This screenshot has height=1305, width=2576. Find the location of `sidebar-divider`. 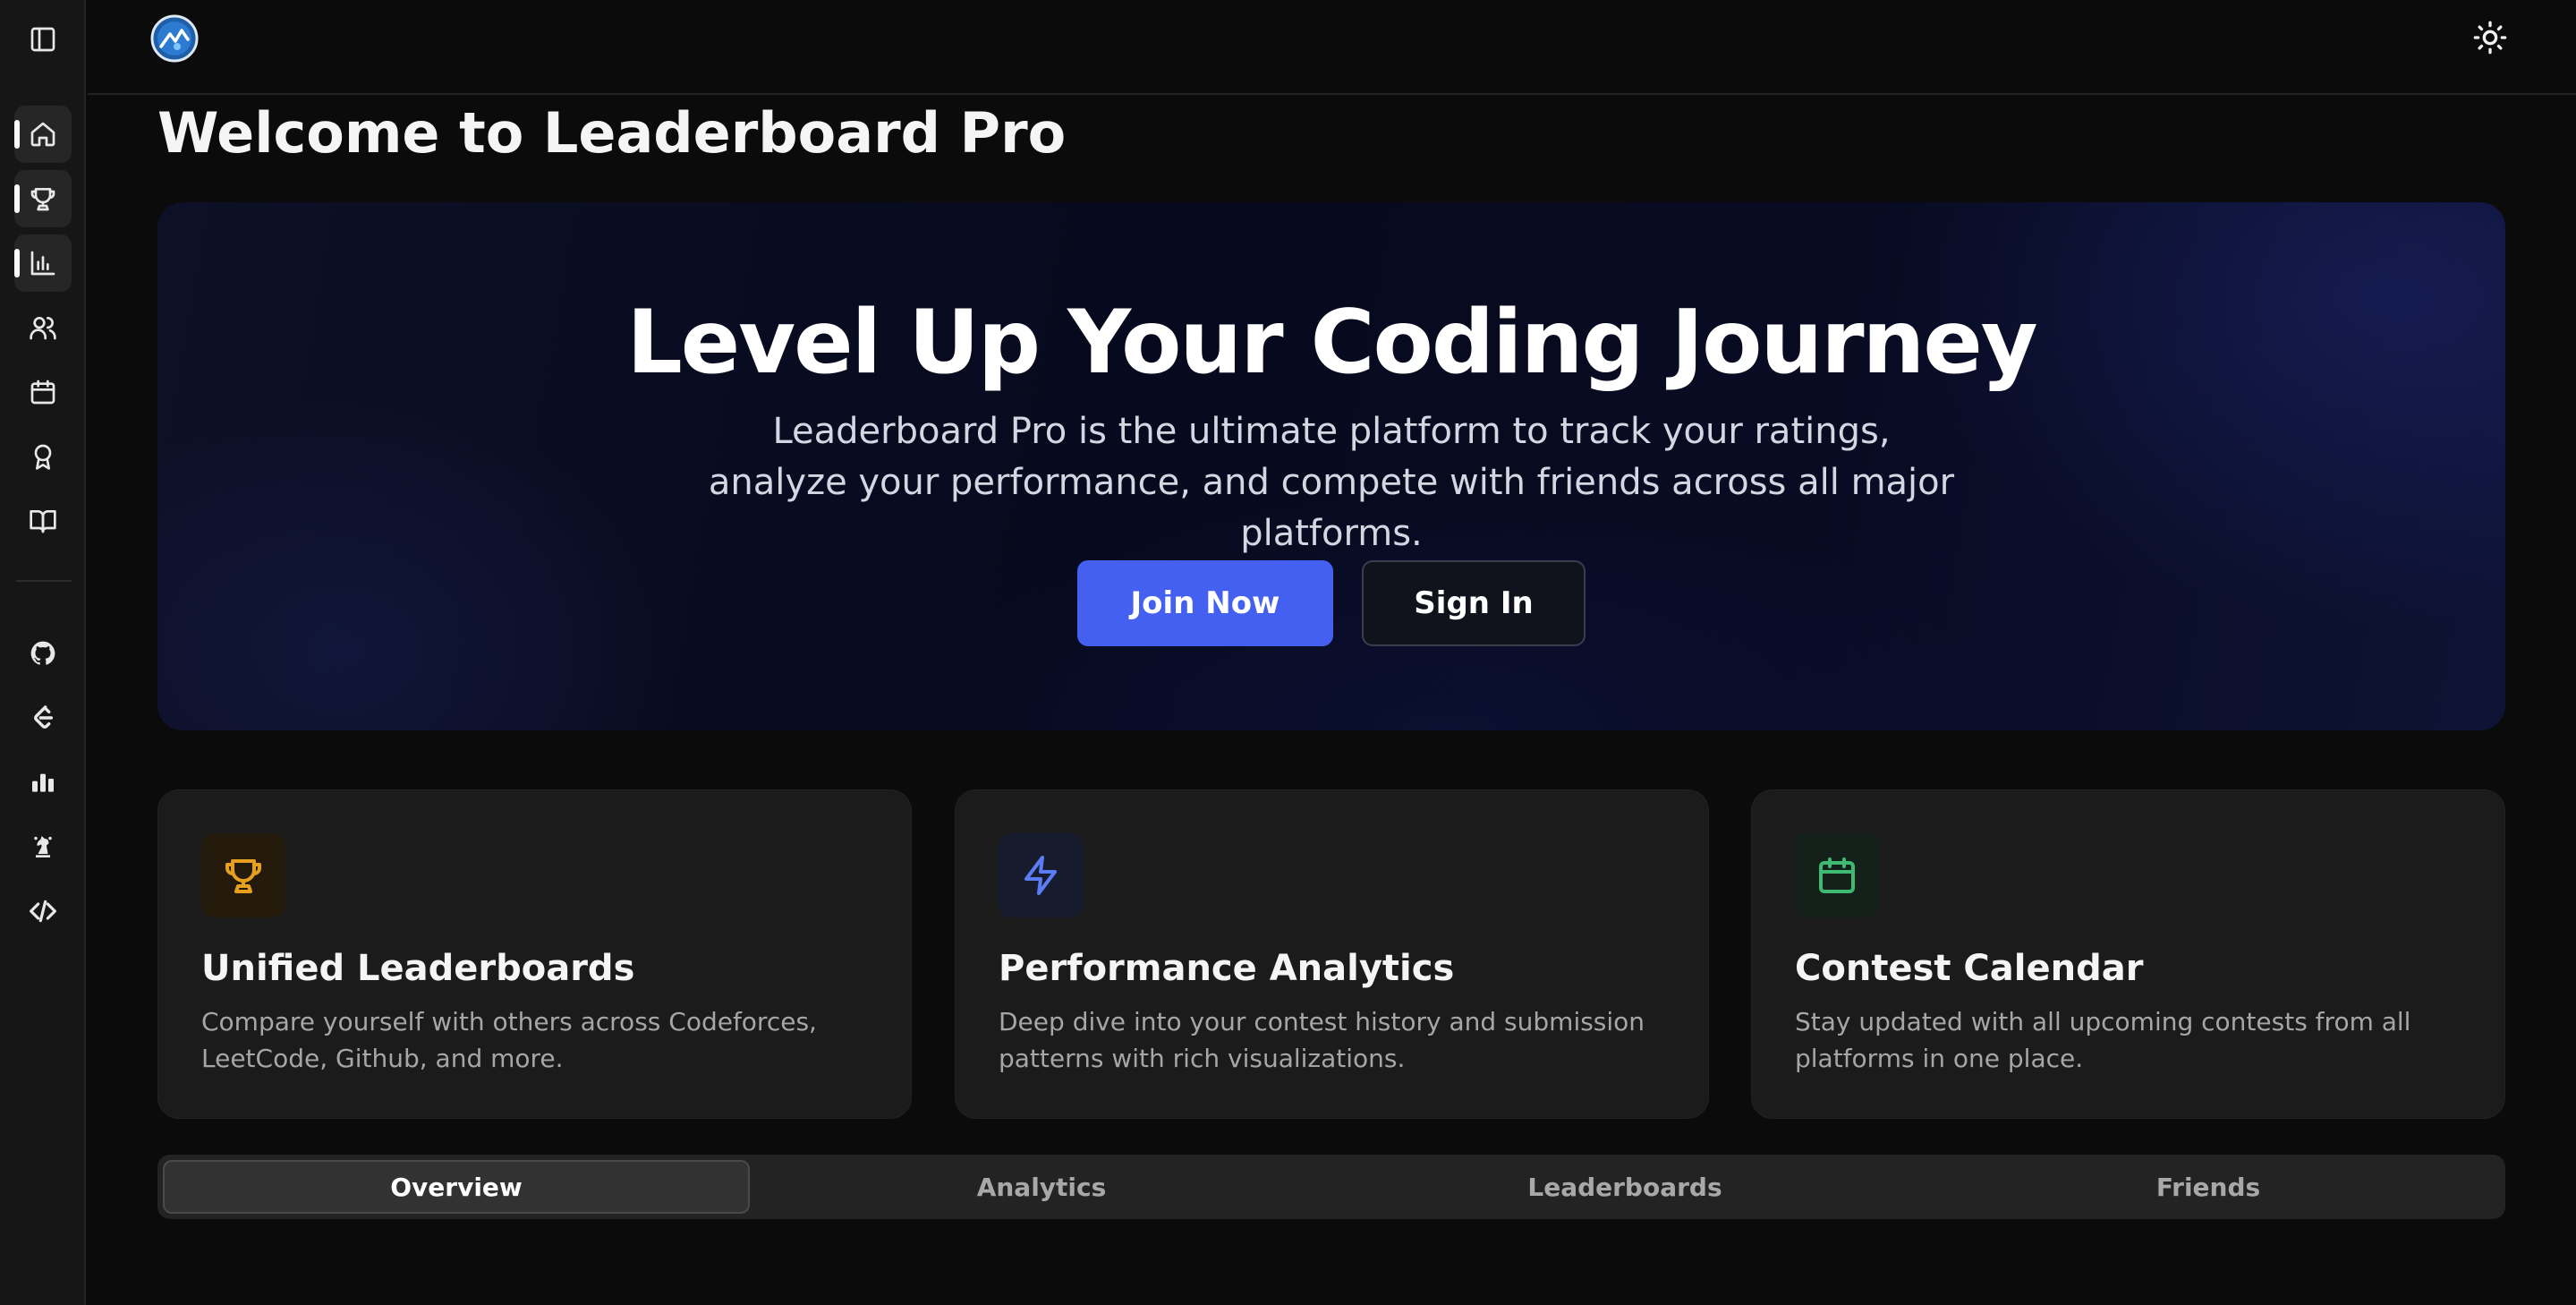

sidebar-divider is located at coordinates (44, 581).